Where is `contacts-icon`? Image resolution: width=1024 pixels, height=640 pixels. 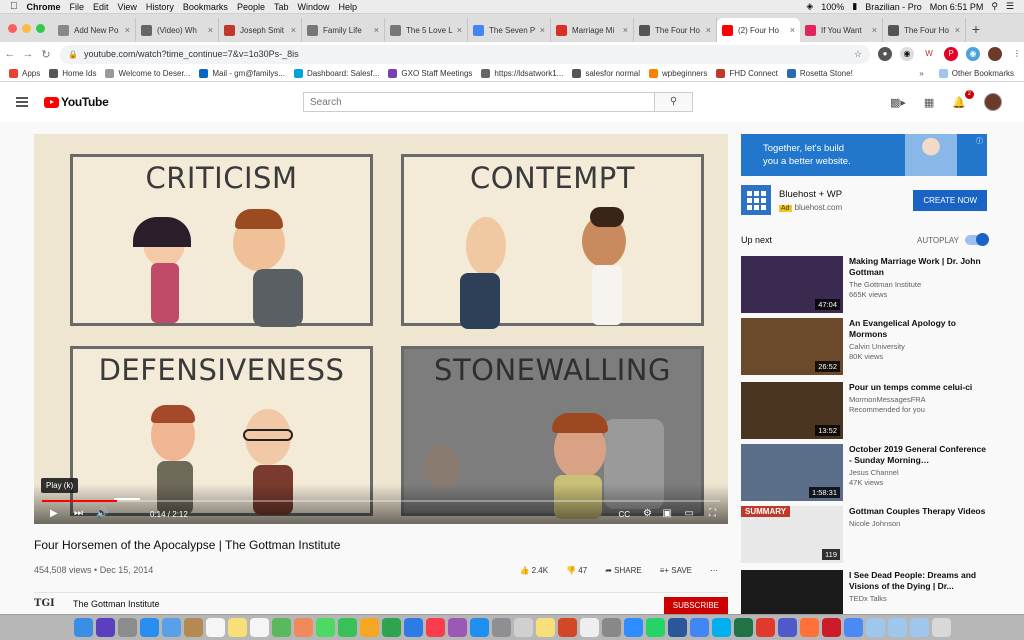
contacts-icon is located at coordinates (193, 627).